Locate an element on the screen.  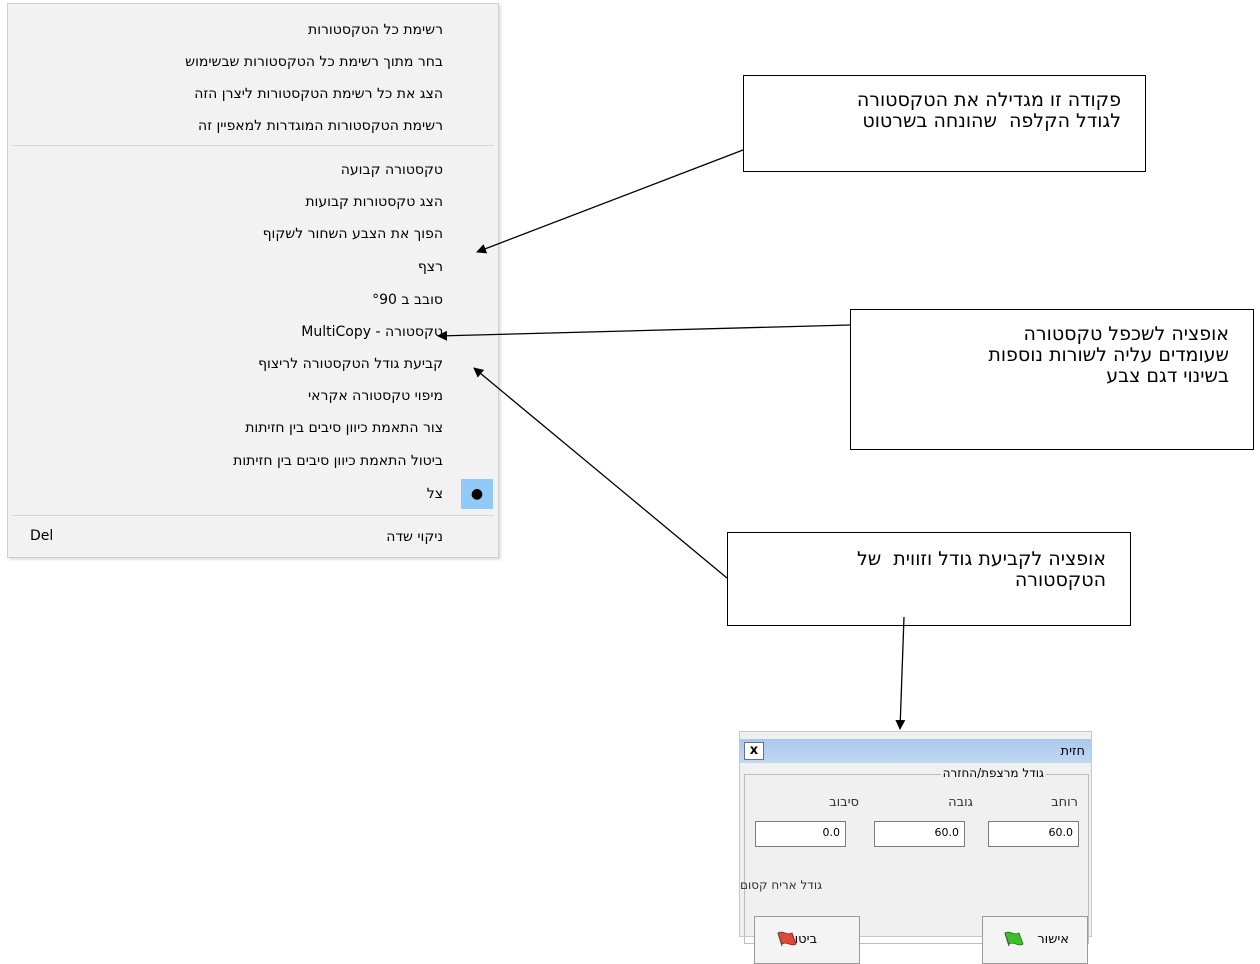
green-flag-icon is located at coordinates (1014, 939).